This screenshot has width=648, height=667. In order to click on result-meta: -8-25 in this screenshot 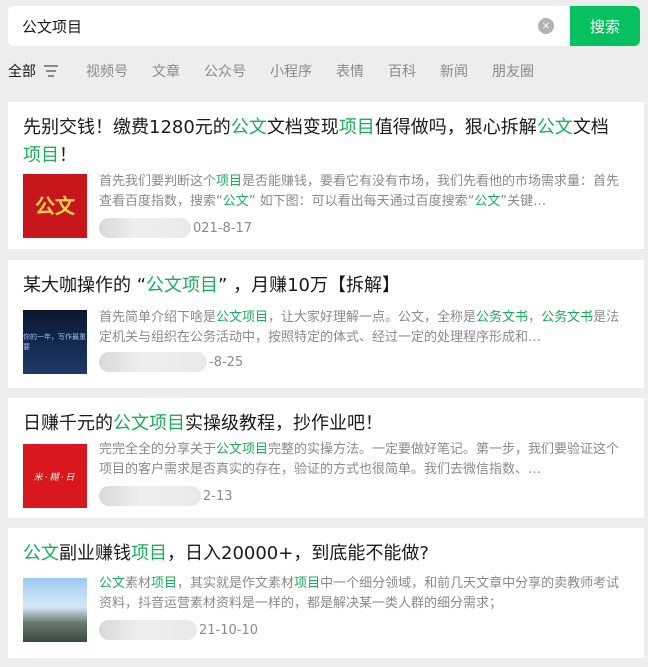, I will do `click(171, 362)`.